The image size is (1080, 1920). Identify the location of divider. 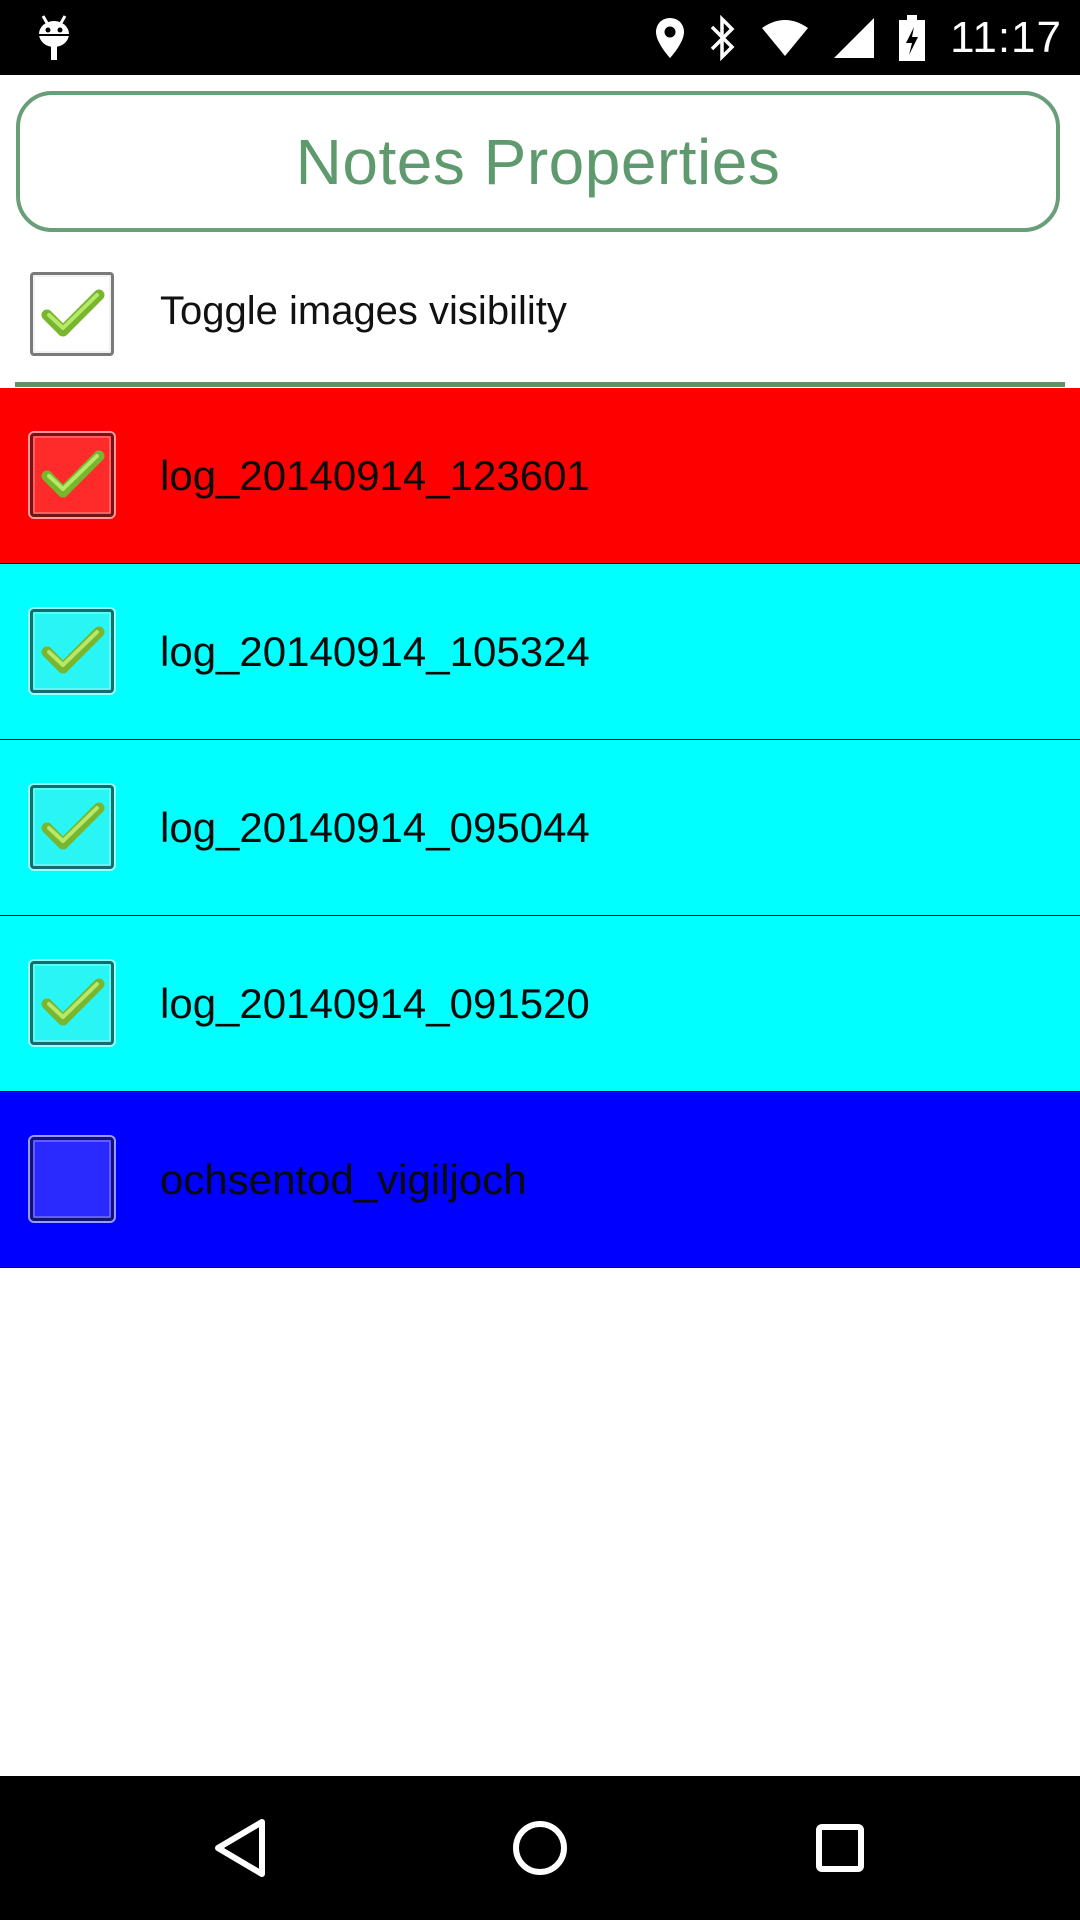
(540, 384).